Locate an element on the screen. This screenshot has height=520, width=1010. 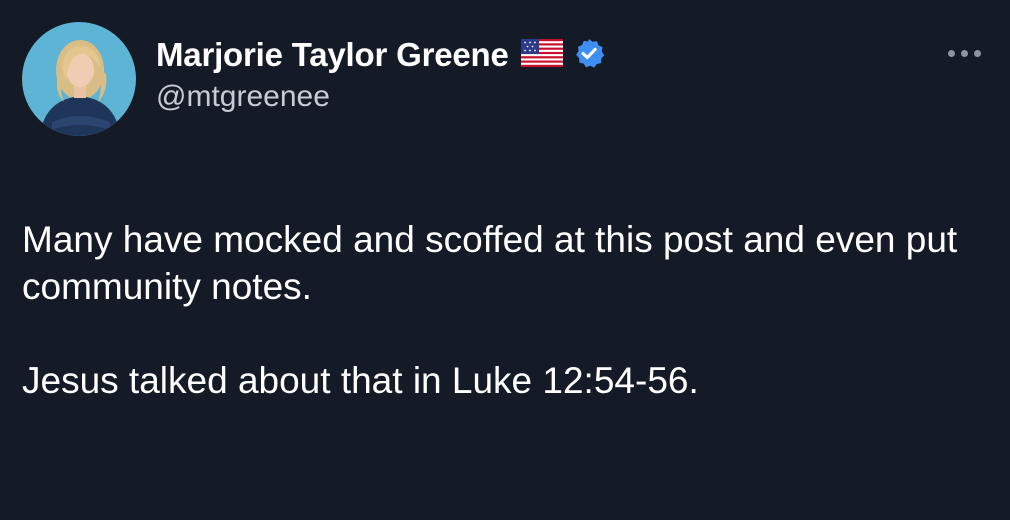
avatar is located at coordinates (79, 79).